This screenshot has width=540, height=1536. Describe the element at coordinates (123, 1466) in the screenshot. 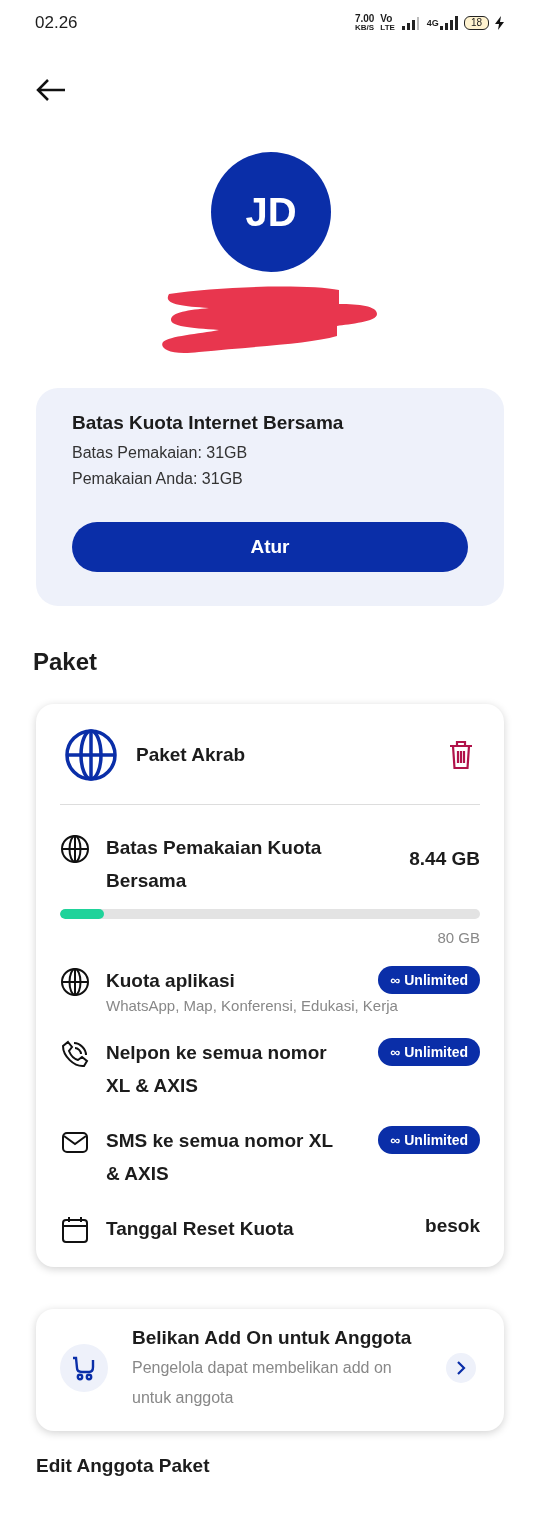

I see `section-title: Edit Anggota Paket` at that location.